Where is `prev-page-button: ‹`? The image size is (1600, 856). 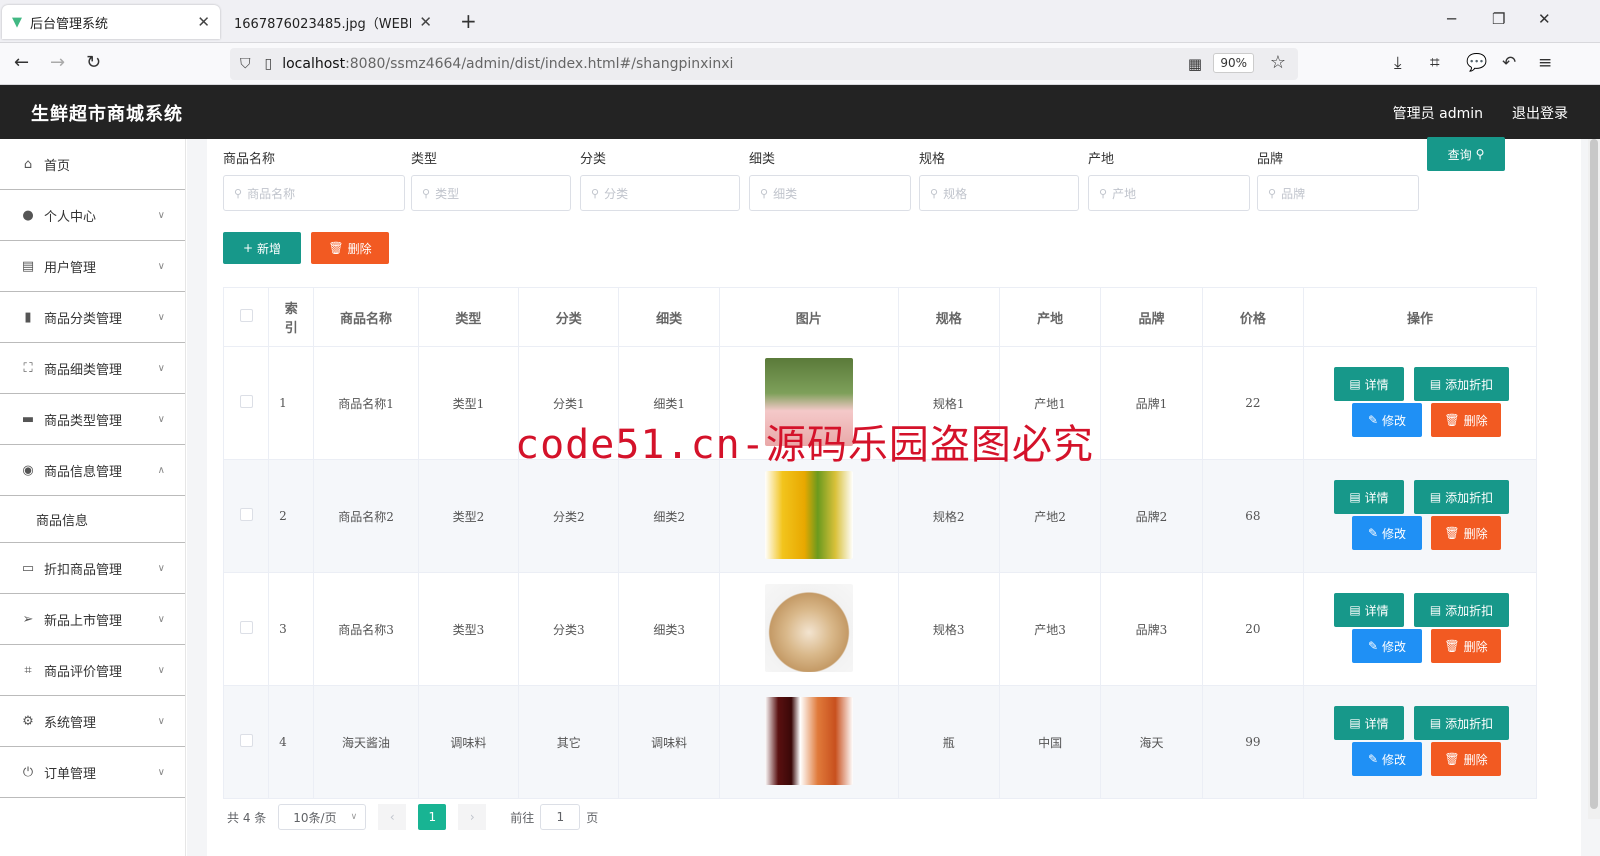 prev-page-button: ‹ is located at coordinates (392, 817).